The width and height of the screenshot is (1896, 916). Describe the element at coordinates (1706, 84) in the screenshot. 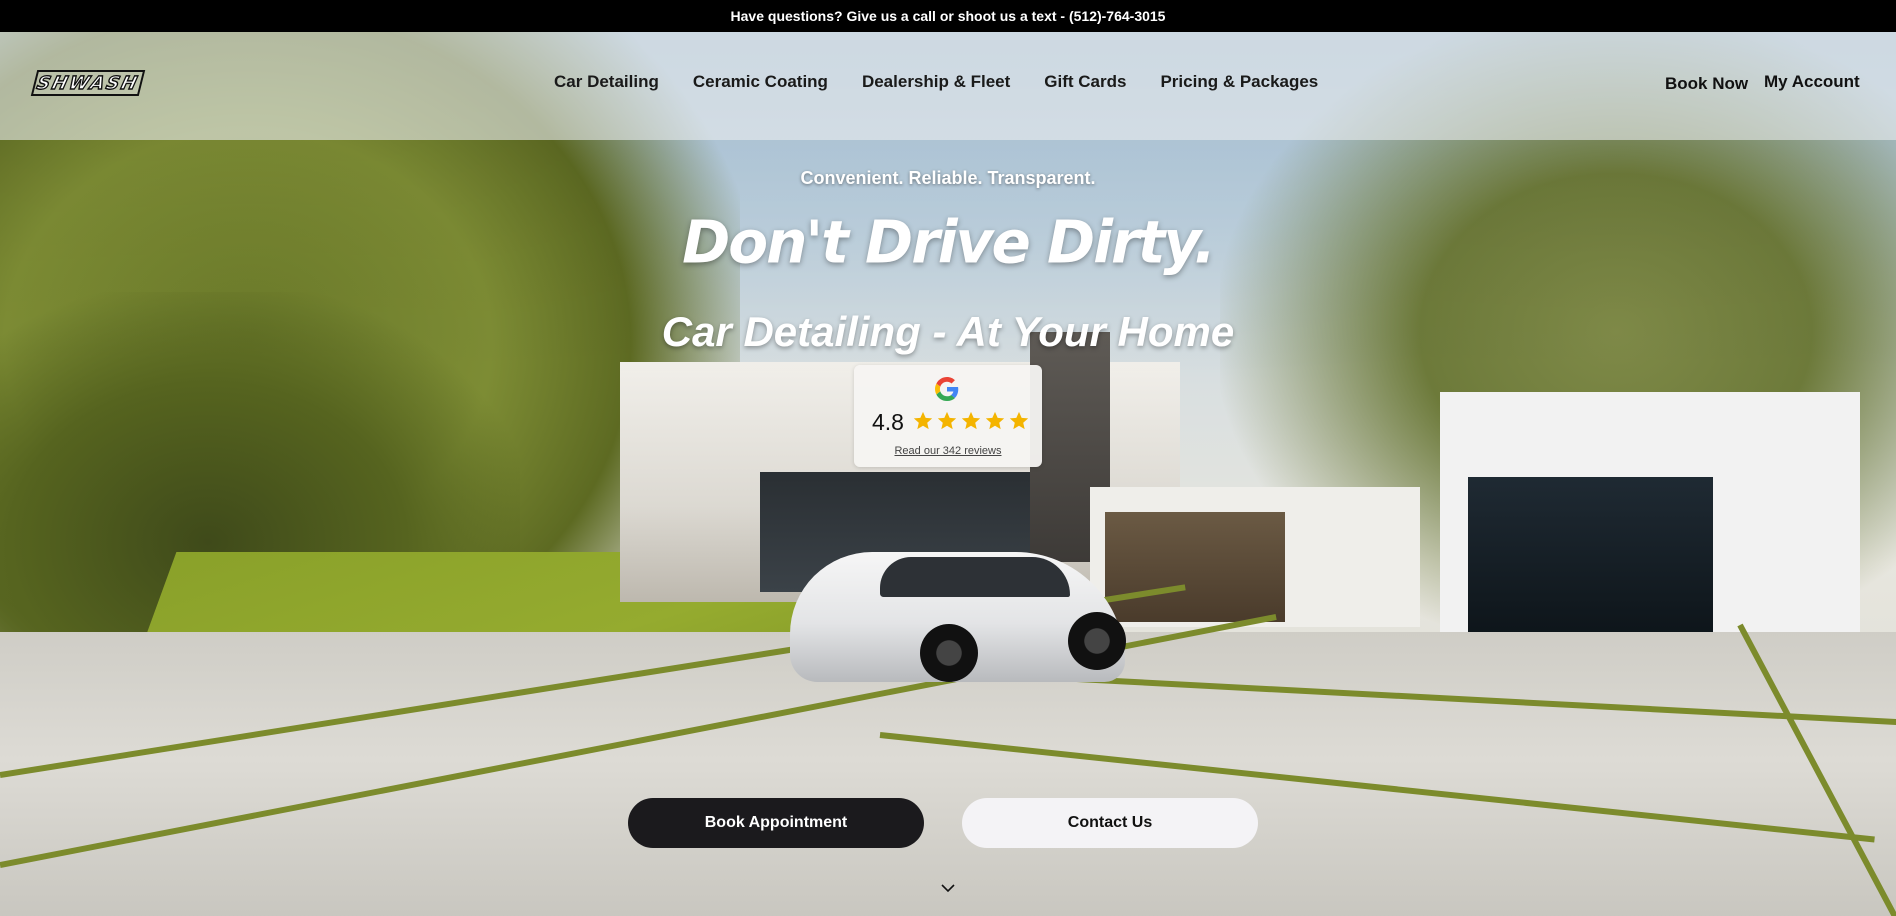

I see `book-now-link: Book Now` at that location.